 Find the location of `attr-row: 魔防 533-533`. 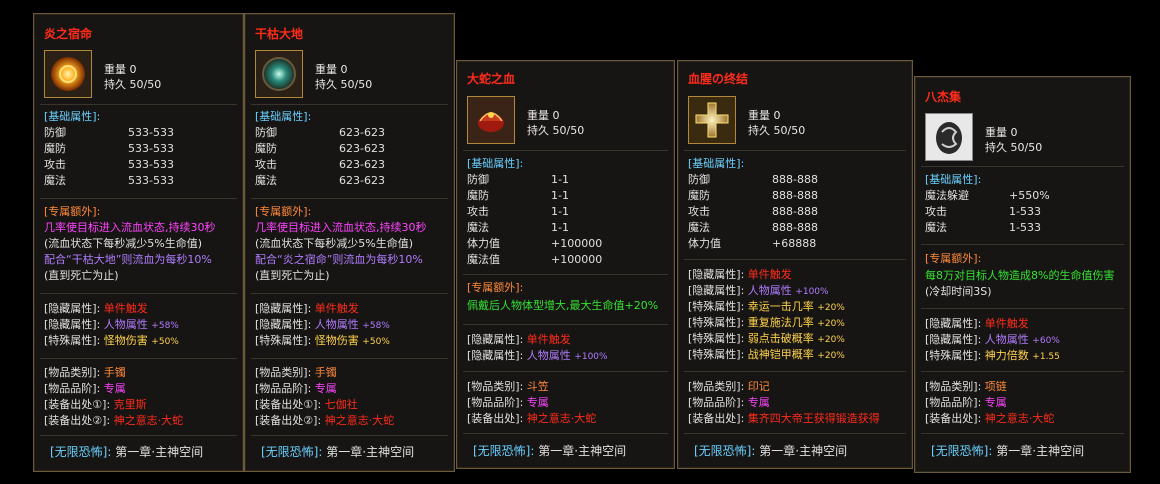

attr-row: 魔防 533-533 is located at coordinates (109, 148).